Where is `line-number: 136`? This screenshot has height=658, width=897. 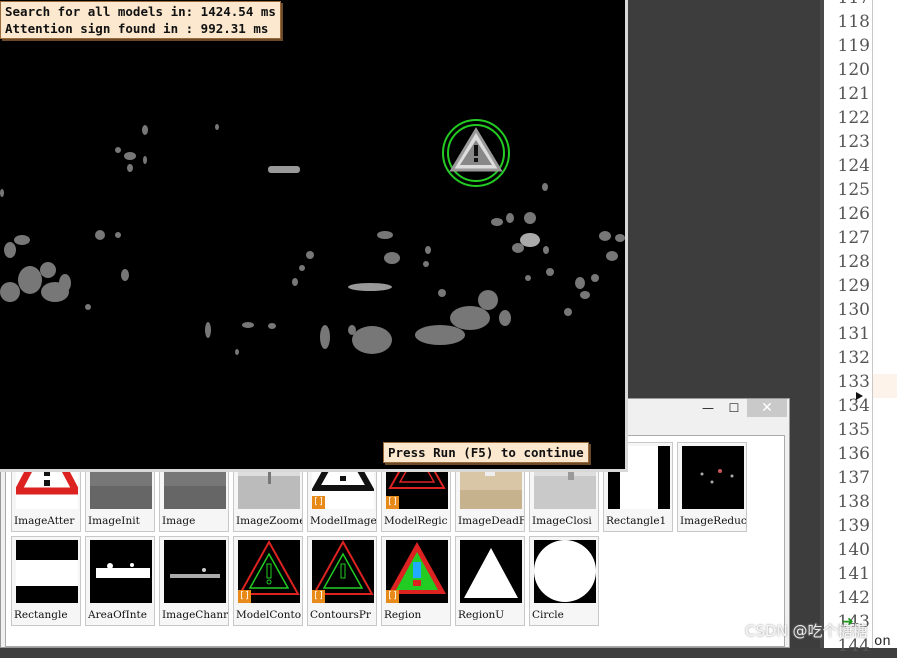
line-number: 136 is located at coordinates (853, 454).